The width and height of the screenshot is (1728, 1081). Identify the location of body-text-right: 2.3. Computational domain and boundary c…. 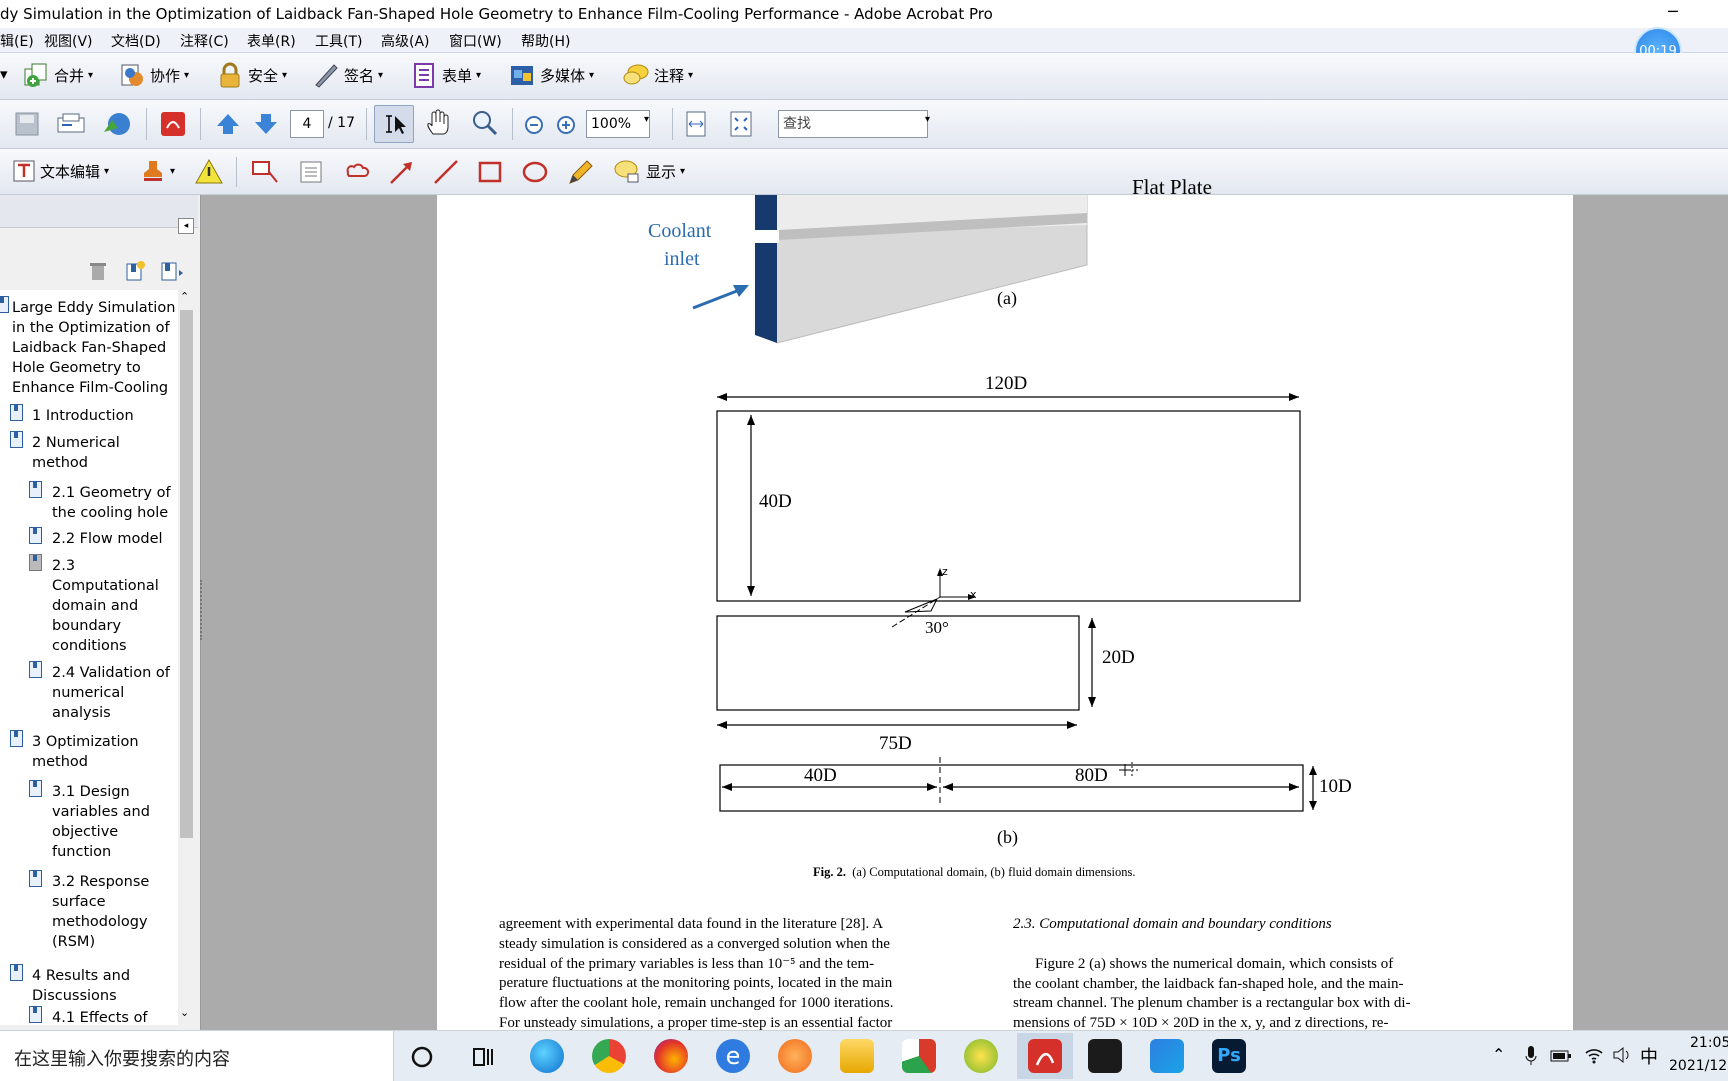
(1253, 974).